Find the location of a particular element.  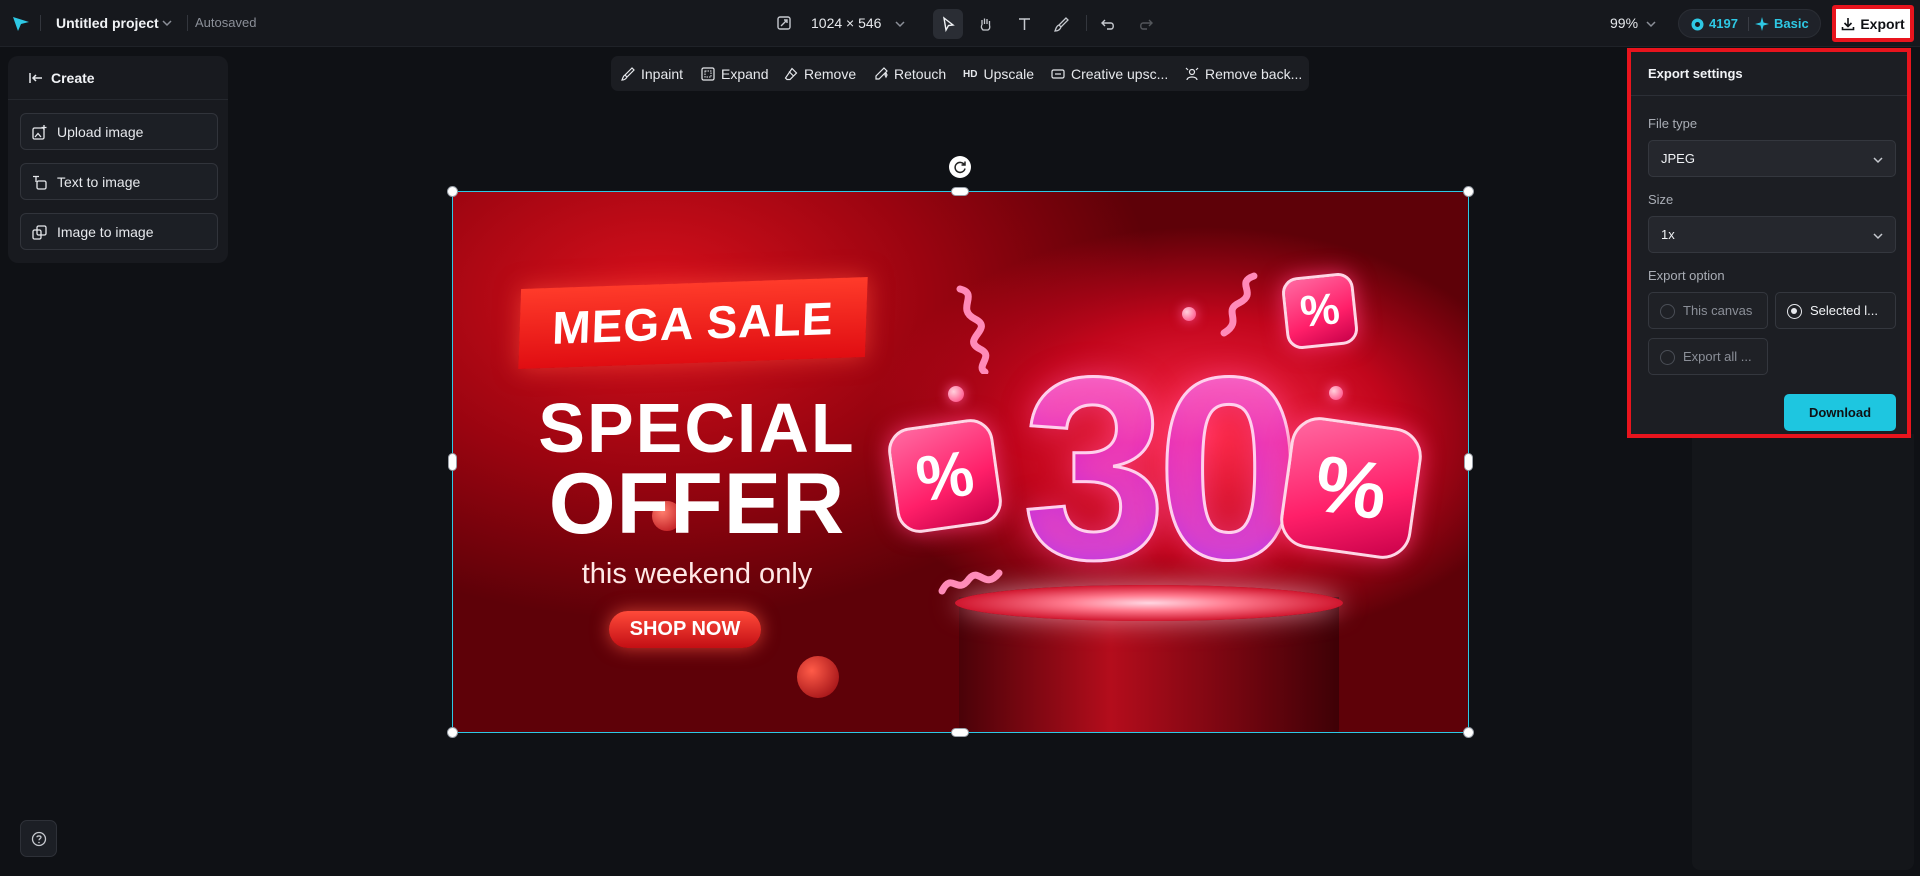

export-button: Export is located at coordinates (1873, 23).